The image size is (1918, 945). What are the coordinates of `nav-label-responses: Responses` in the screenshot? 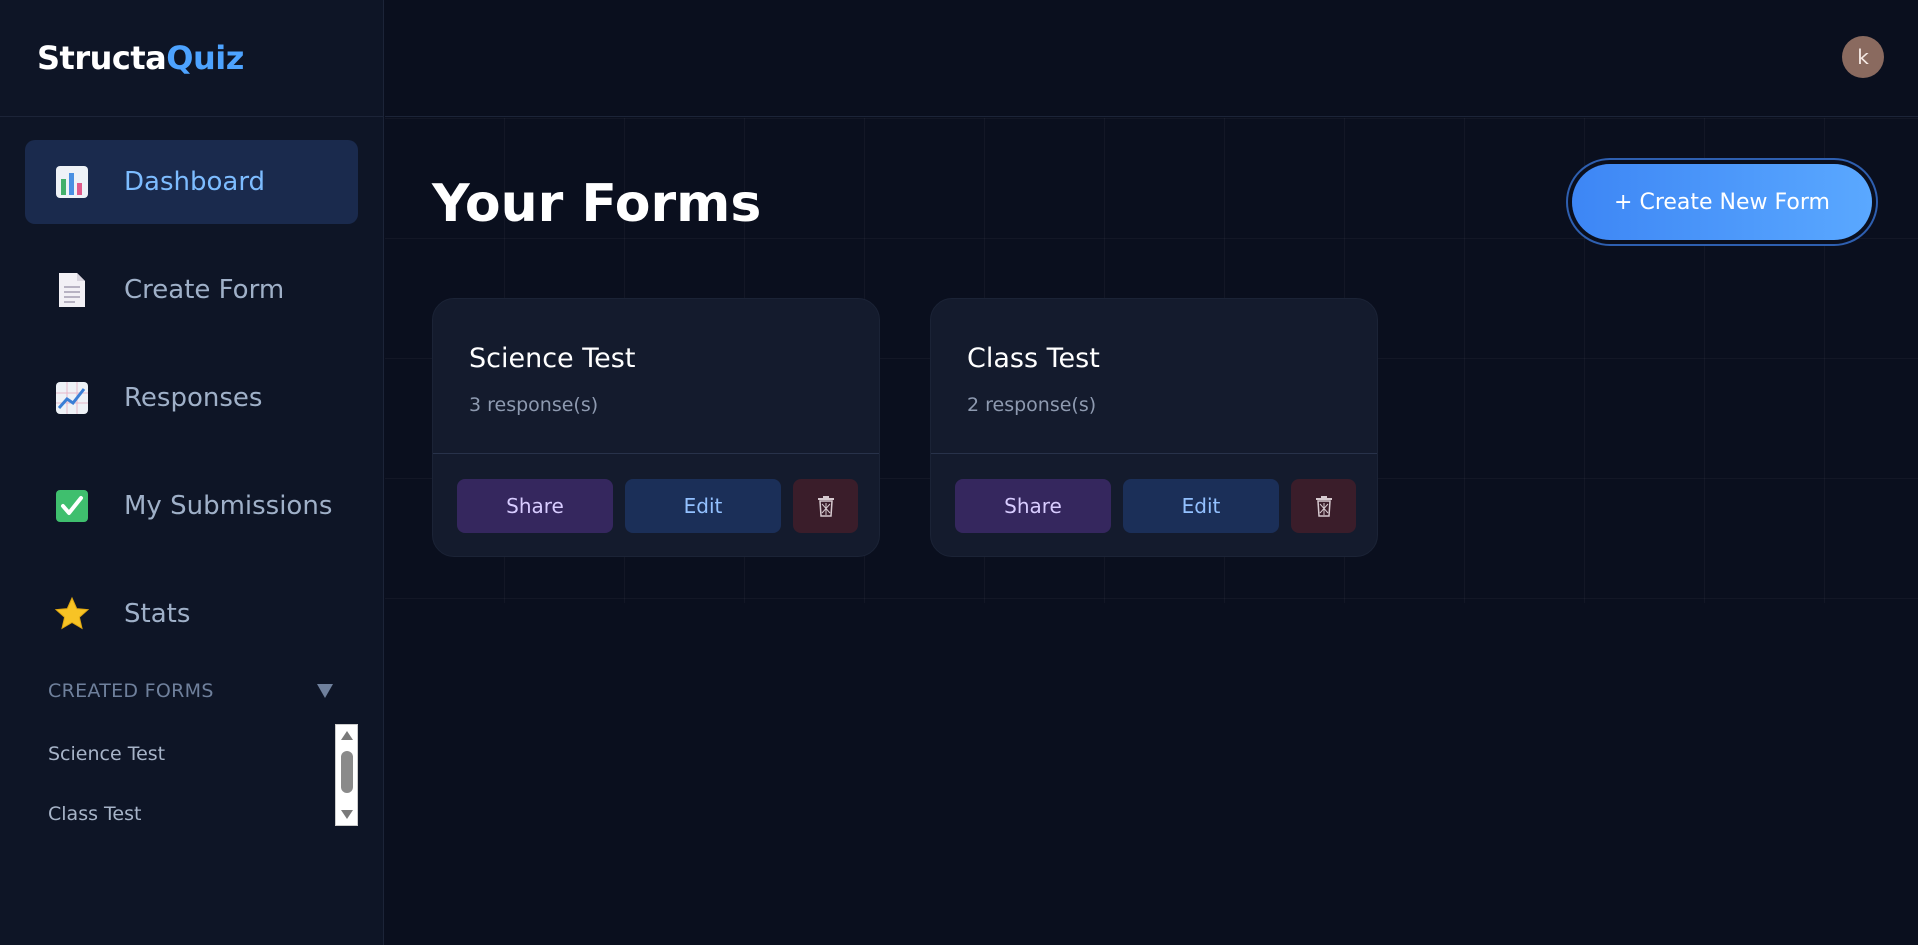 It's located at (193, 398).